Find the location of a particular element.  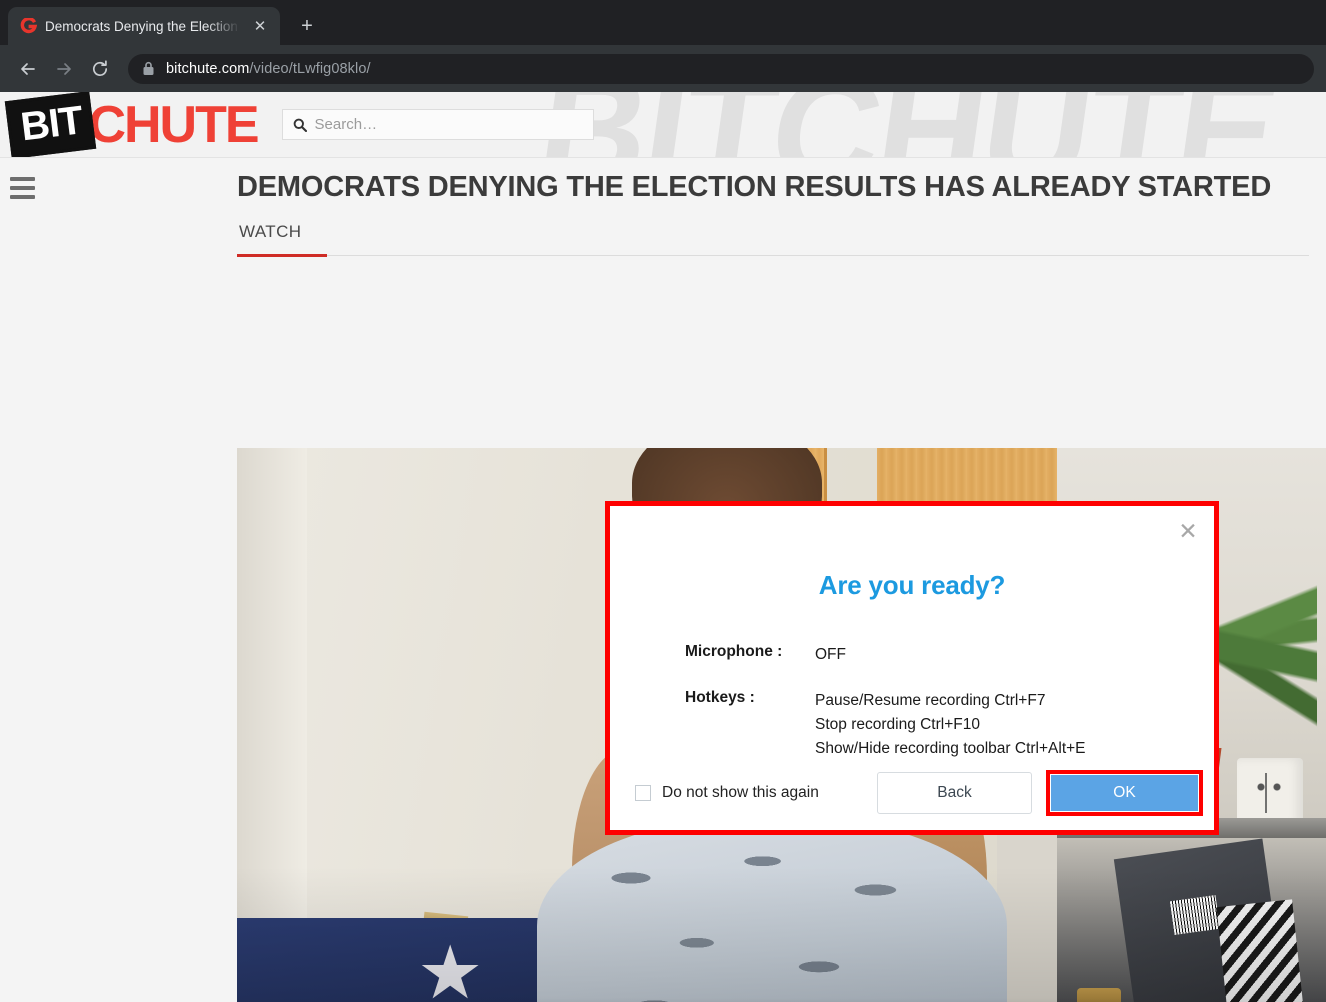

browser-tab: Democrats Denying the Election ✕ is located at coordinates (144, 26).